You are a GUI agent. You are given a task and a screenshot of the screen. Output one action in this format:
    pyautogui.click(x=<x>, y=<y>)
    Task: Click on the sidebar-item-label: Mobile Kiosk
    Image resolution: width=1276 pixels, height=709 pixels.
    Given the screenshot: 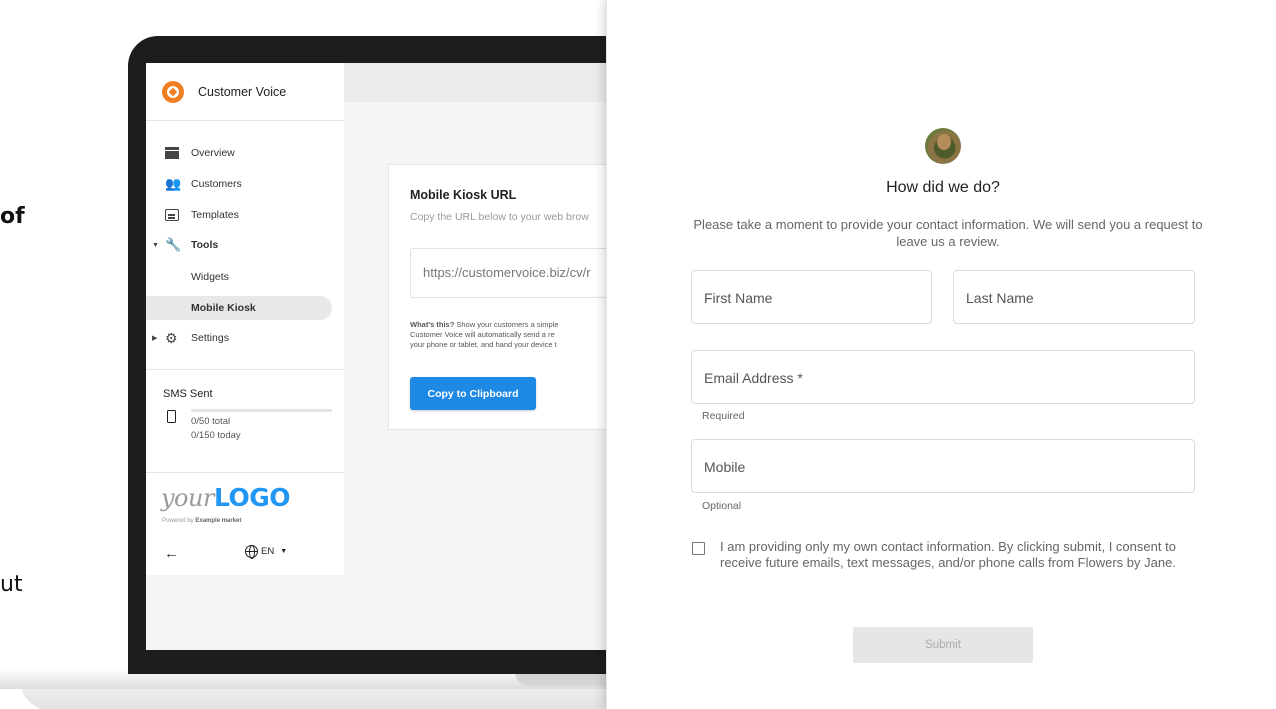 What is the action you would take?
    pyautogui.click(x=223, y=308)
    